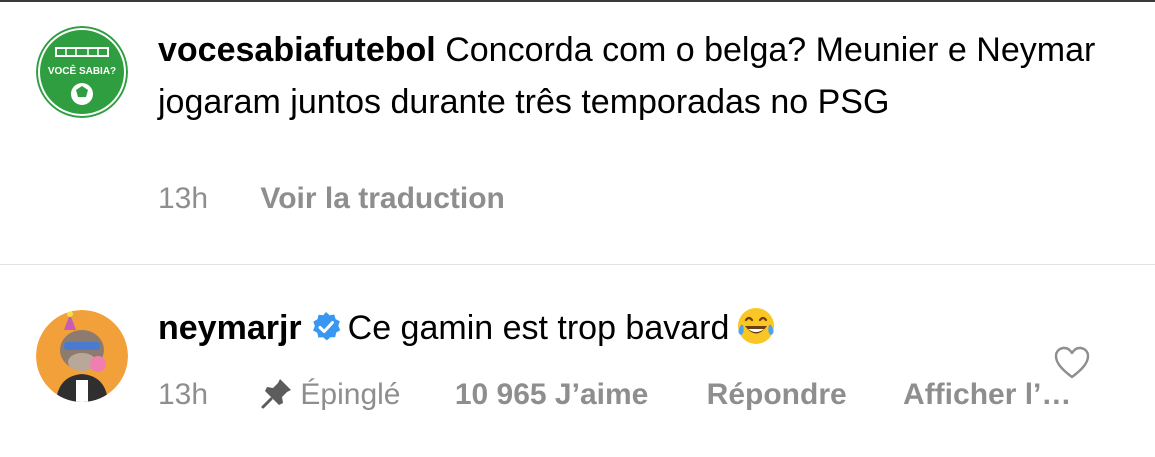 This screenshot has height=457, width=1155. What do you see at coordinates (276, 394) in the screenshot?
I see `pin-icon` at bounding box center [276, 394].